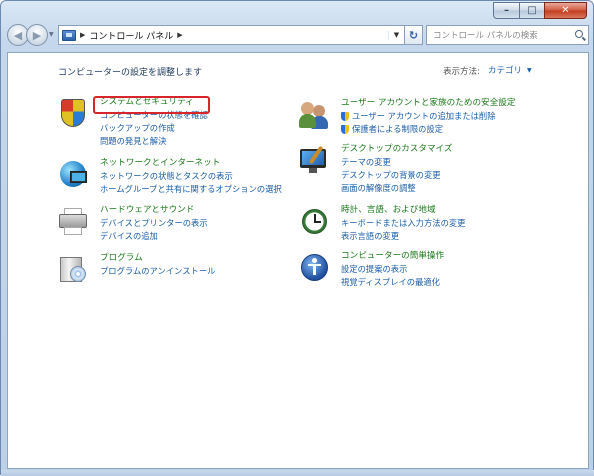 This screenshot has width=594, height=476. What do you see at coordinates (424, 116) in the screenshot?
I see `link-label: ユーザー アカウントの追加または削除` at bounding box center [424, 116].